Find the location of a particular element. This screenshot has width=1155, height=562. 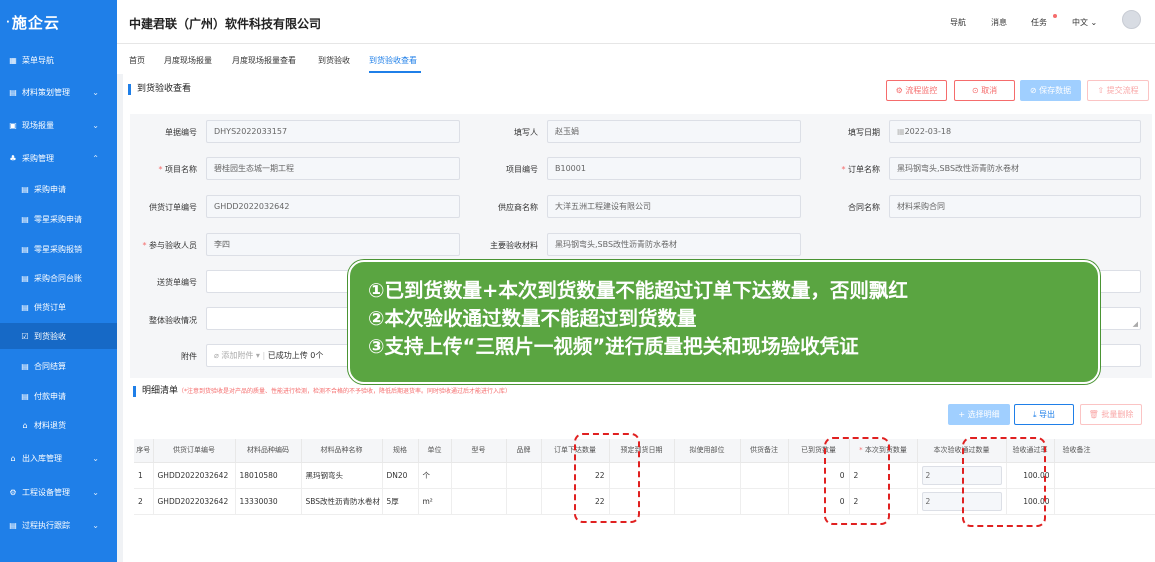

tab-arrival-acceptance-view: 到货验收查看 is located at coordinates (393, 60).